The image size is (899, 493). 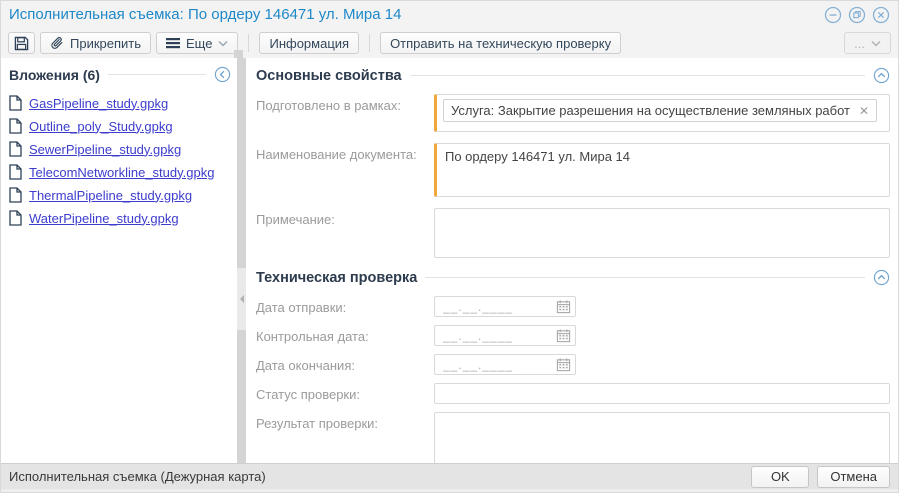 I want to click on attachments-title: Вложения (6), so click(x=54, y=74).